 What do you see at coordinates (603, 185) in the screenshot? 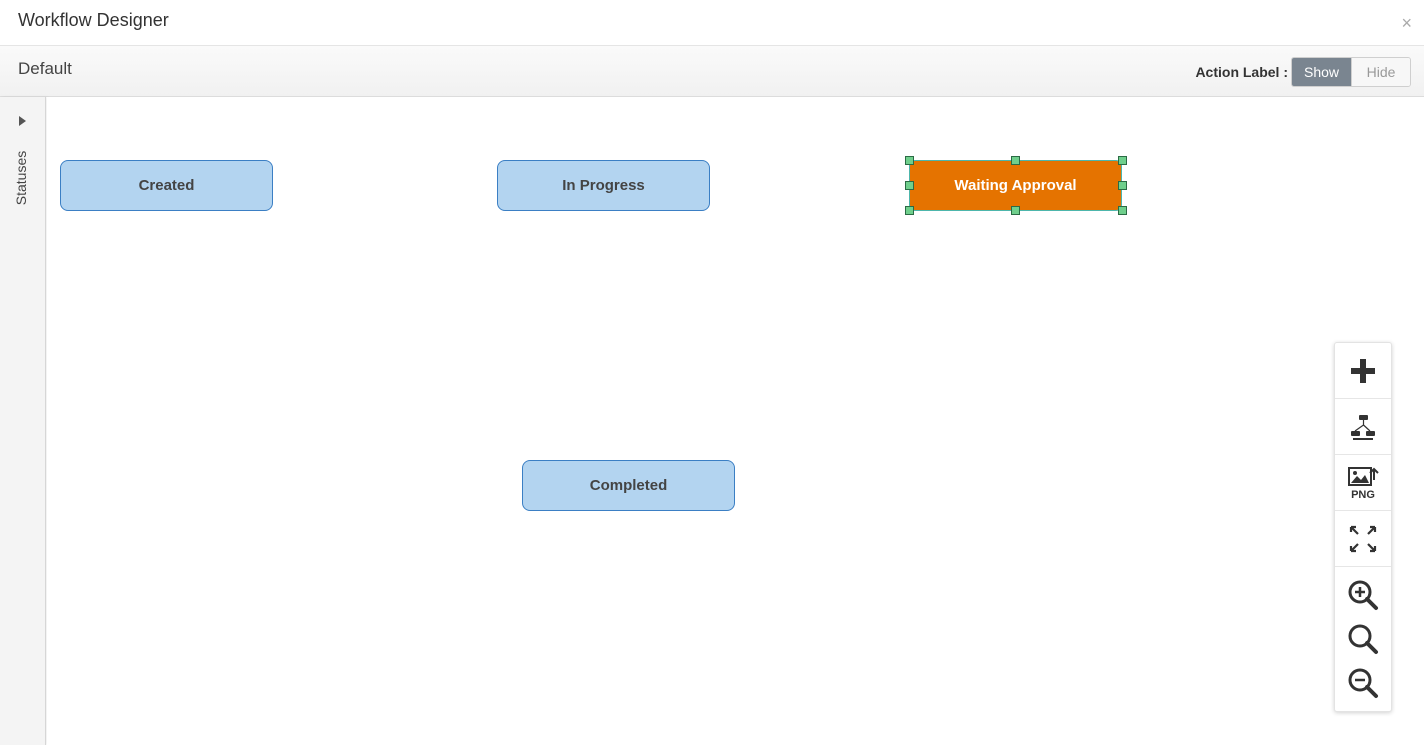
I see `status-node-in-progress: In Progress` at bounding box center [603, 185].